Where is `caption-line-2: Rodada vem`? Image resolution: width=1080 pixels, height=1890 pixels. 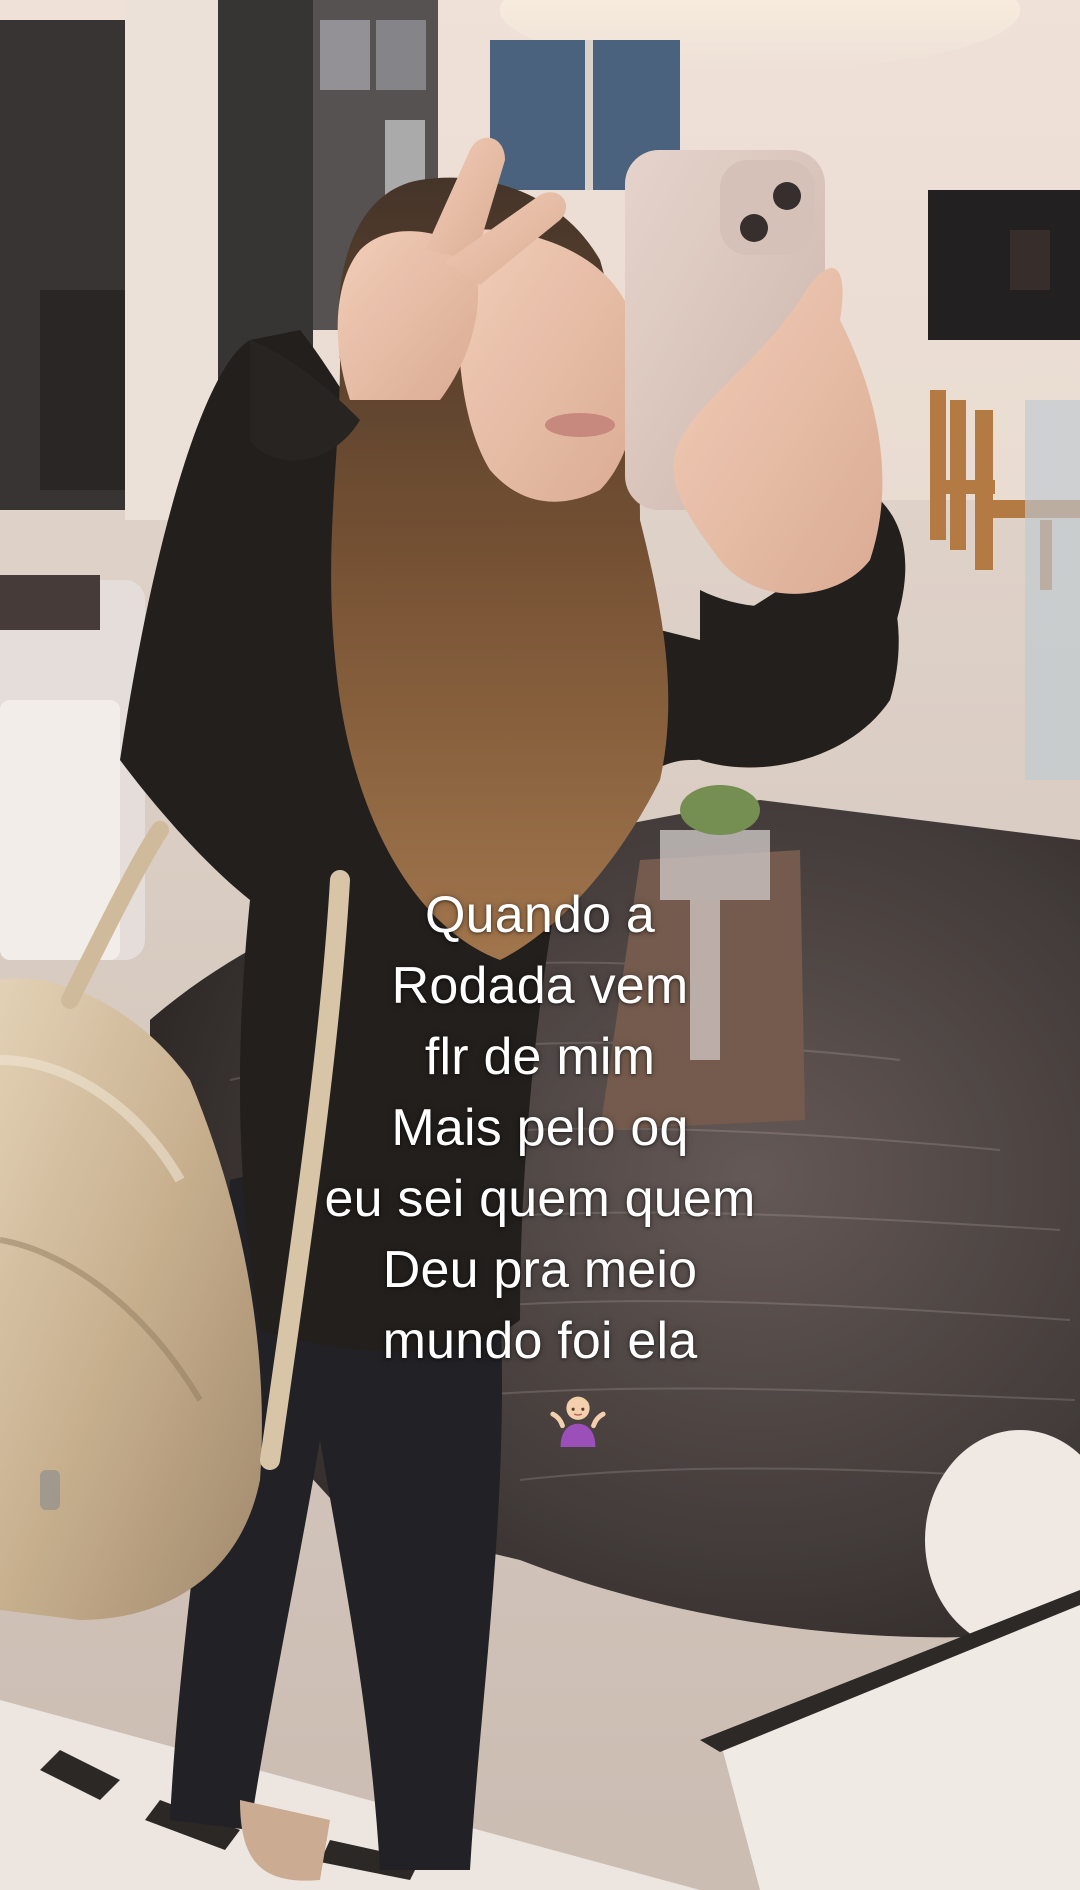
caption-line-2: Rodada vem is located at coordinates (540, 986).